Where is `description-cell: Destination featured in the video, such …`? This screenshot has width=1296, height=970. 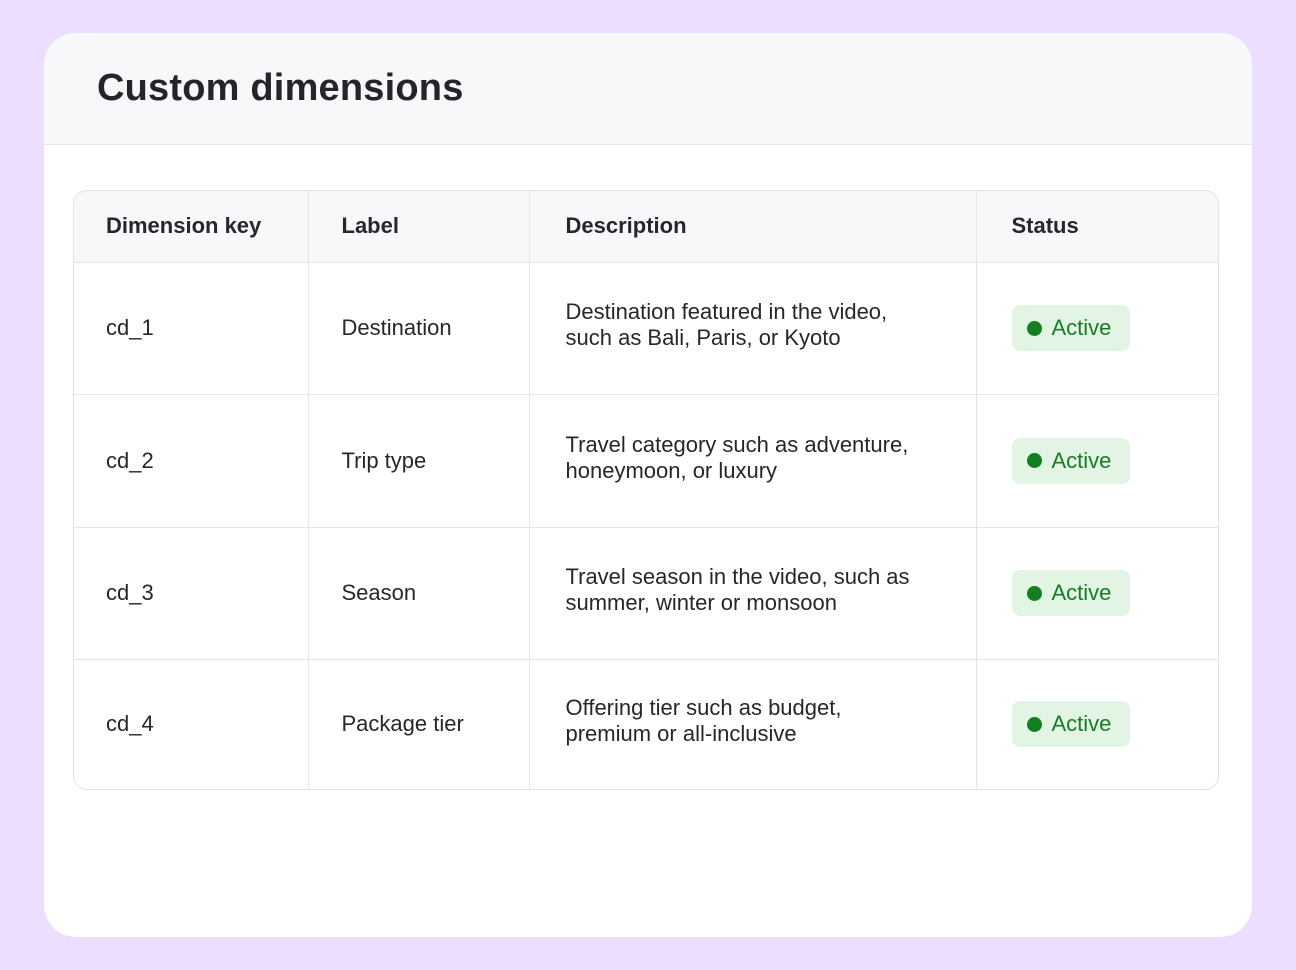 description-cell: Destination featured in the video, such … is located at coordinates (753, 328).